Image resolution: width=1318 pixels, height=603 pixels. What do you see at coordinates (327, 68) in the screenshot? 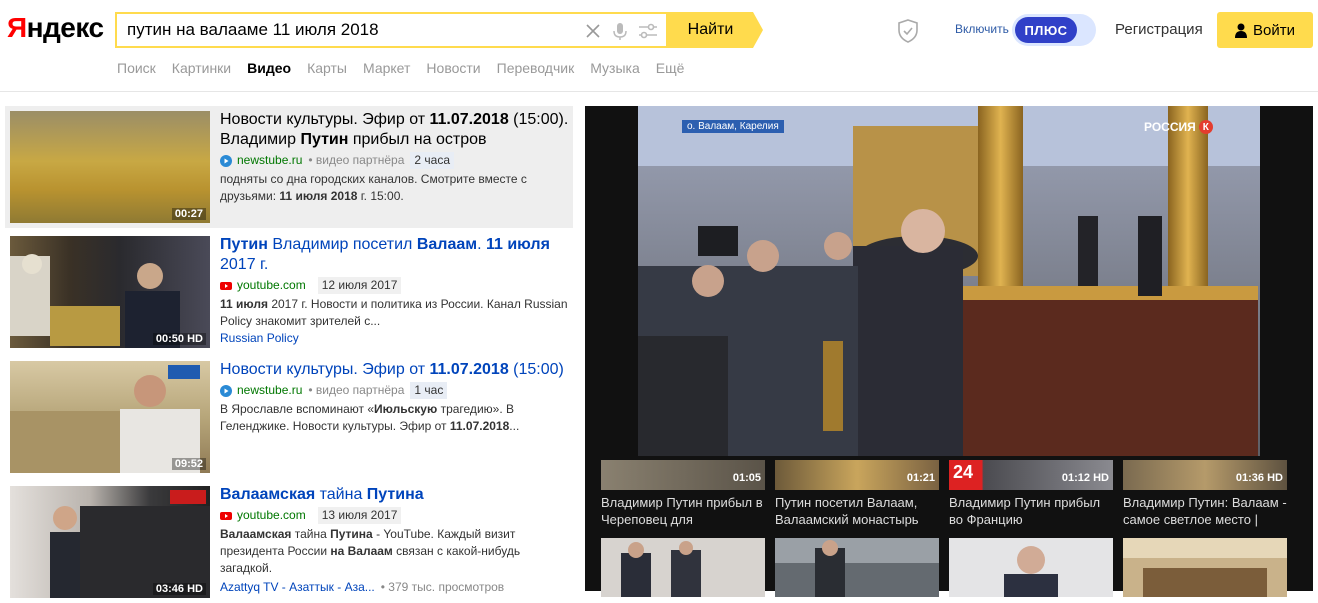
I see `nav-maps: Карты` at bounding box center [327, 68].